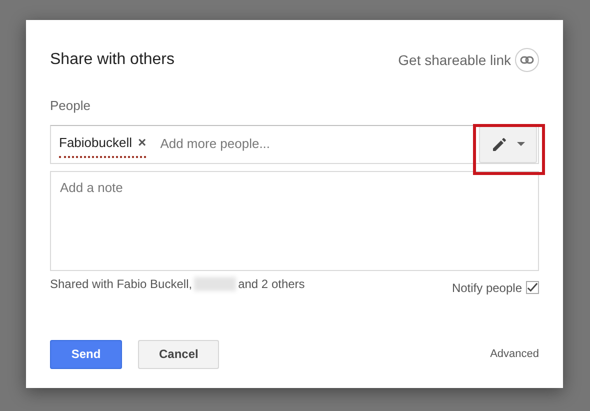 The width and height of the screenshot is (590, 411). Describe the element at coordinates (86, 354) in the screenshot. I see `send-button: Send` at that location.